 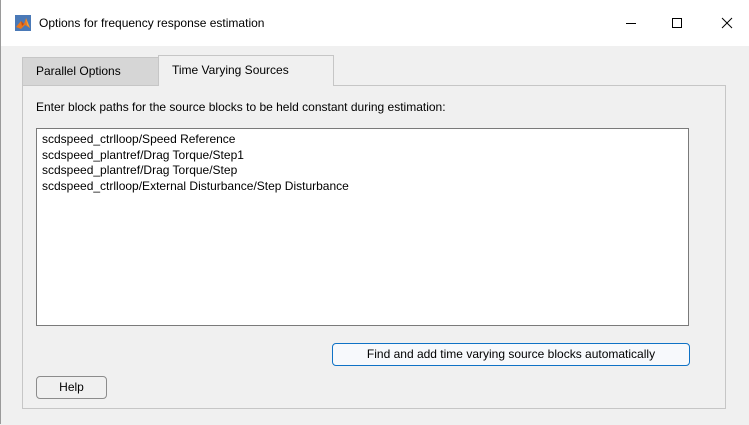 What do you see at coordinates (140, 170) in the screenshot?
I see `list-item: scdspeed_plantref/Drag Torque/Step` at bounding box center [140, 170].